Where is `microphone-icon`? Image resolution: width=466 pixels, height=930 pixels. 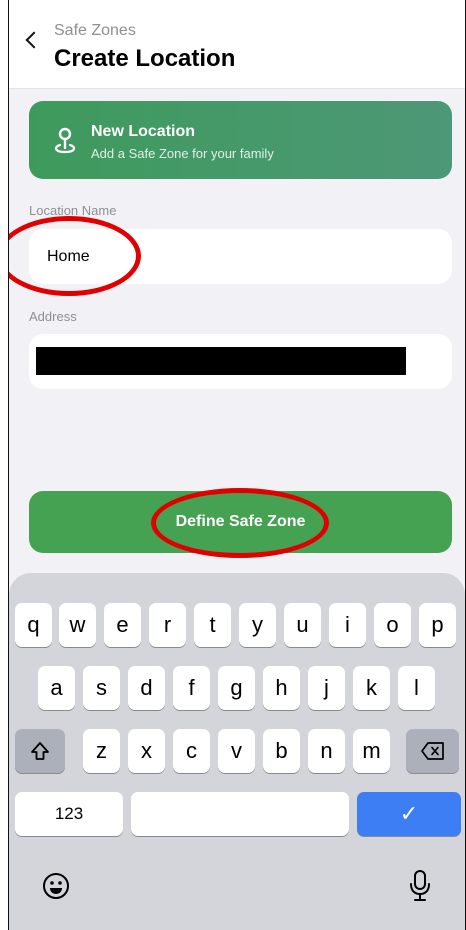
microphone-icon is located at coordinates (420, 885).